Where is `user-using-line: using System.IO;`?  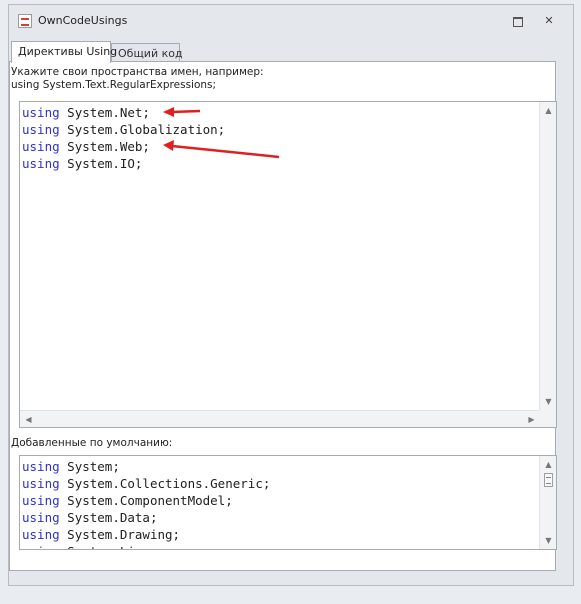 user-using-line: using System.IO; is located at coordinates (123, 163).